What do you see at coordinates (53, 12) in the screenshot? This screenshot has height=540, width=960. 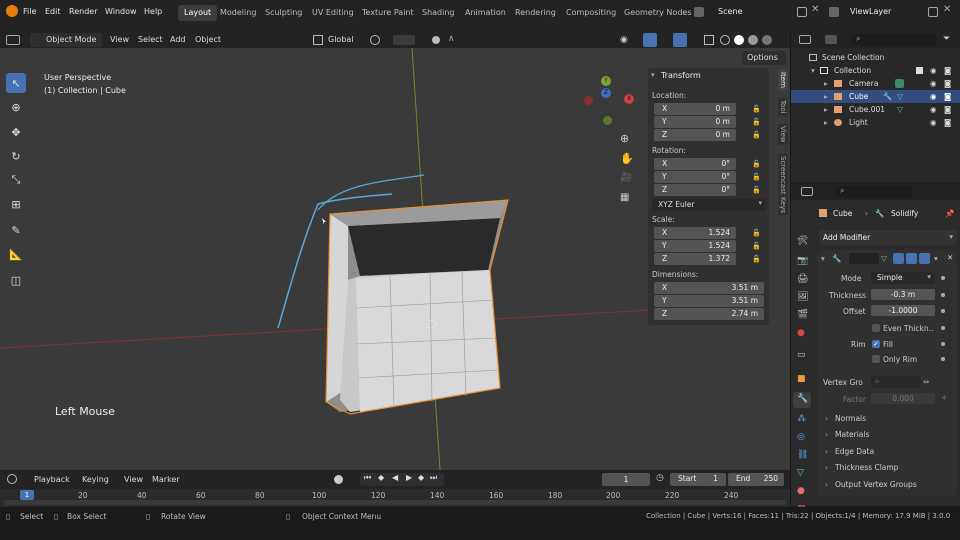 I see `menu-edit: Edit` at bounding box center [53, 12].